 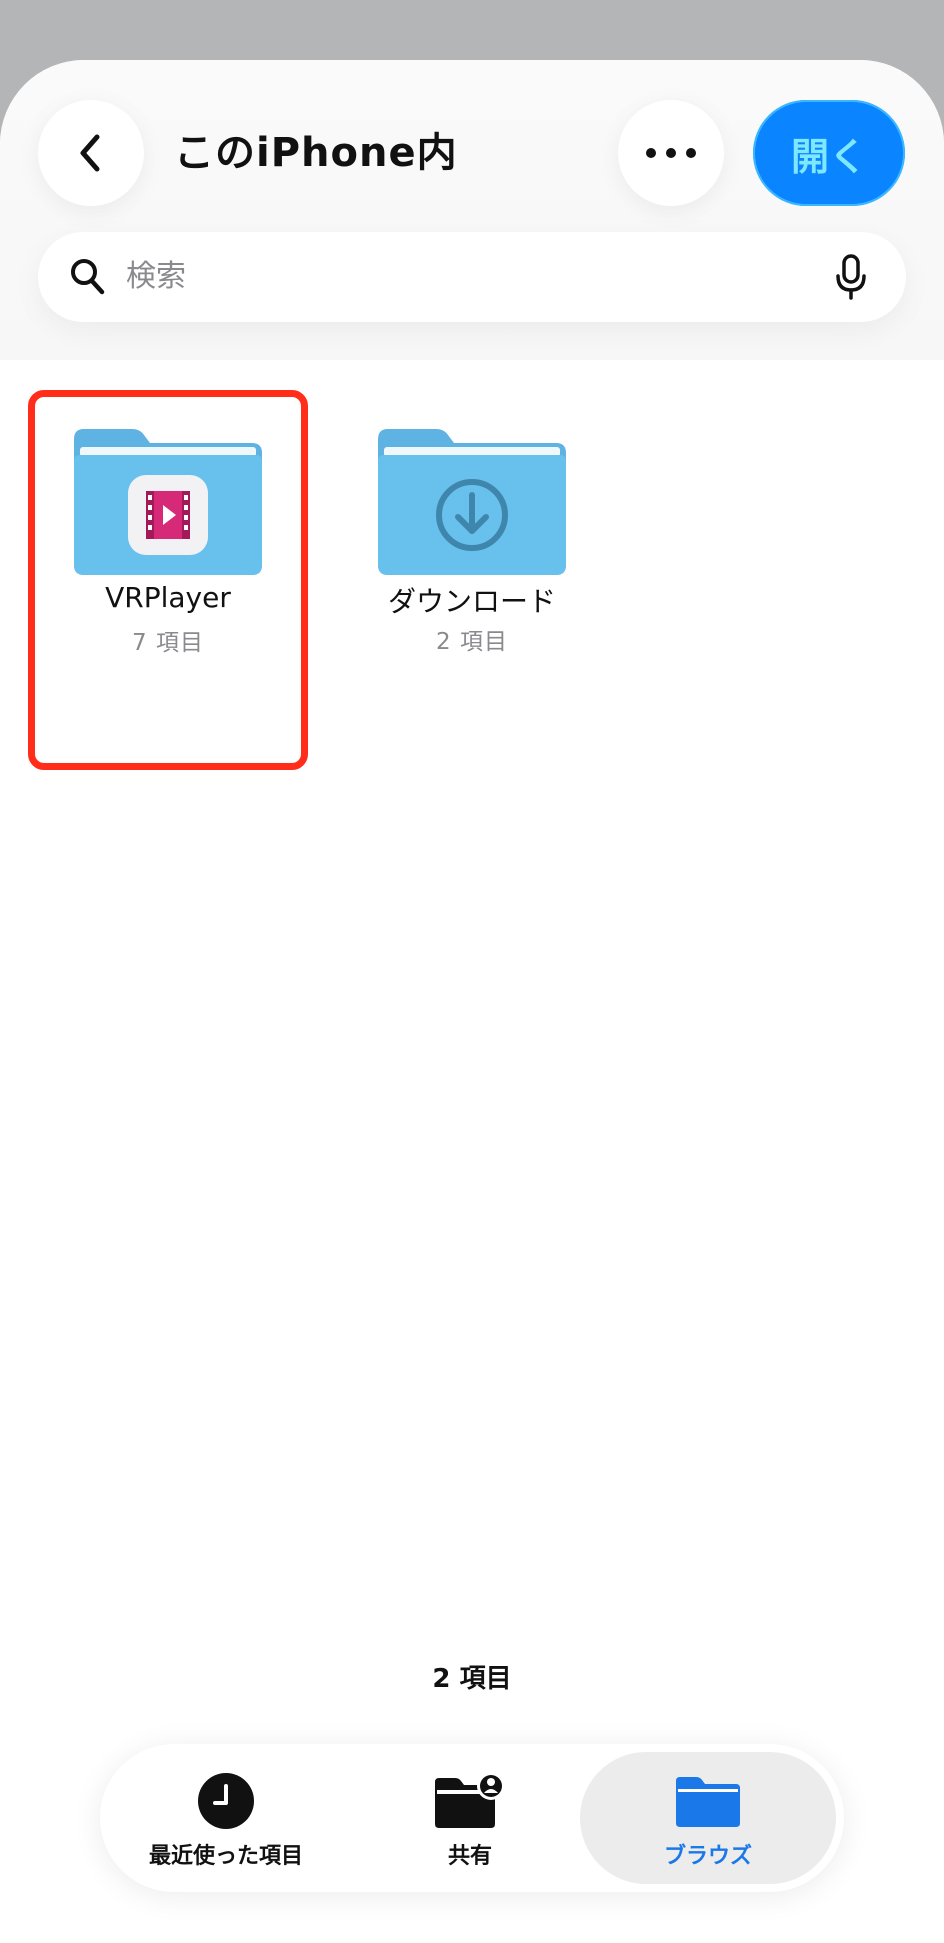 What do you see at coordinates (469, 1856) in the screenshot?
I see `tab-label: 共有` at bounding box center [469, 1856].